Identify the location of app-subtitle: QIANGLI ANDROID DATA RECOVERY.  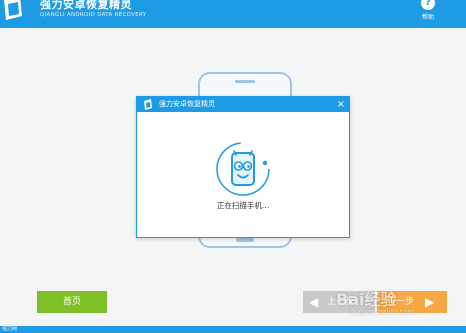
(93, 15).